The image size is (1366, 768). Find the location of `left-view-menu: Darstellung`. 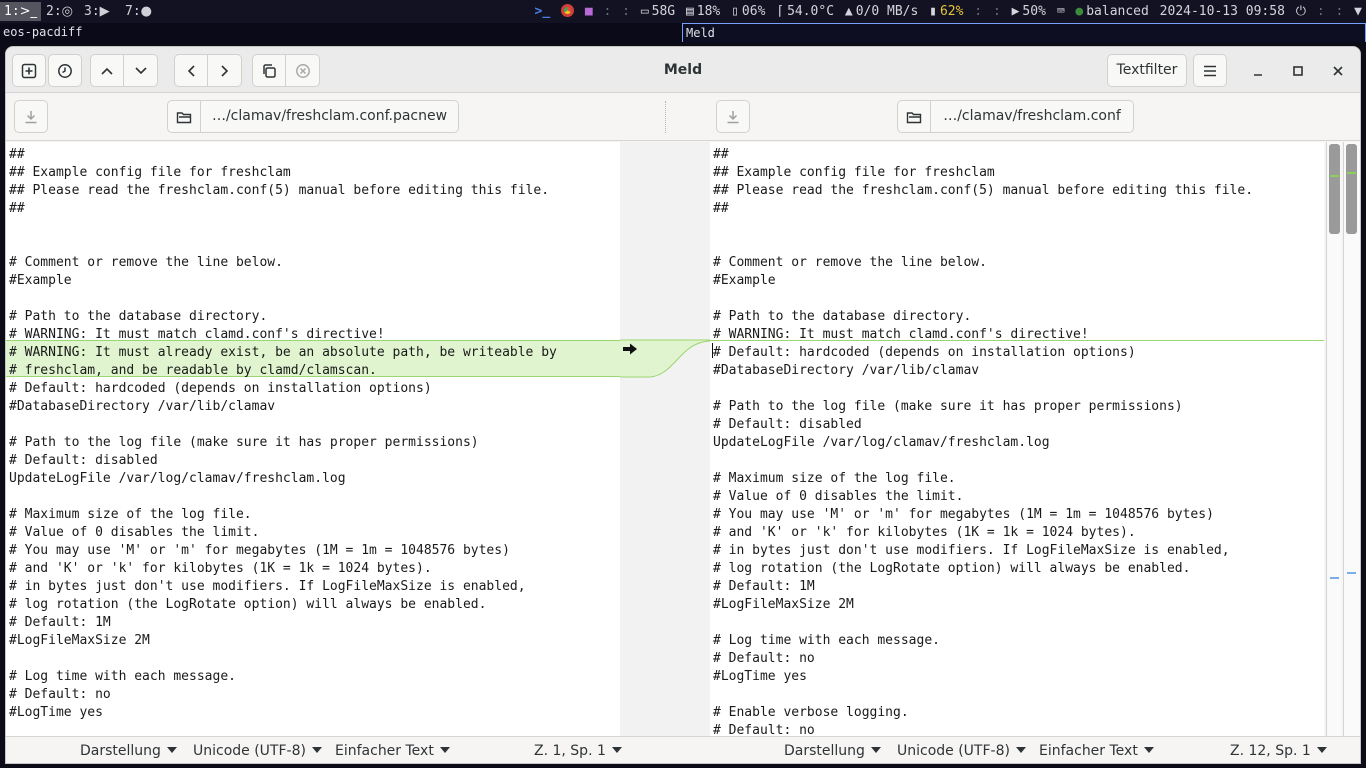

left-view-menu: Darstellung is located at coordinates (128, 750).